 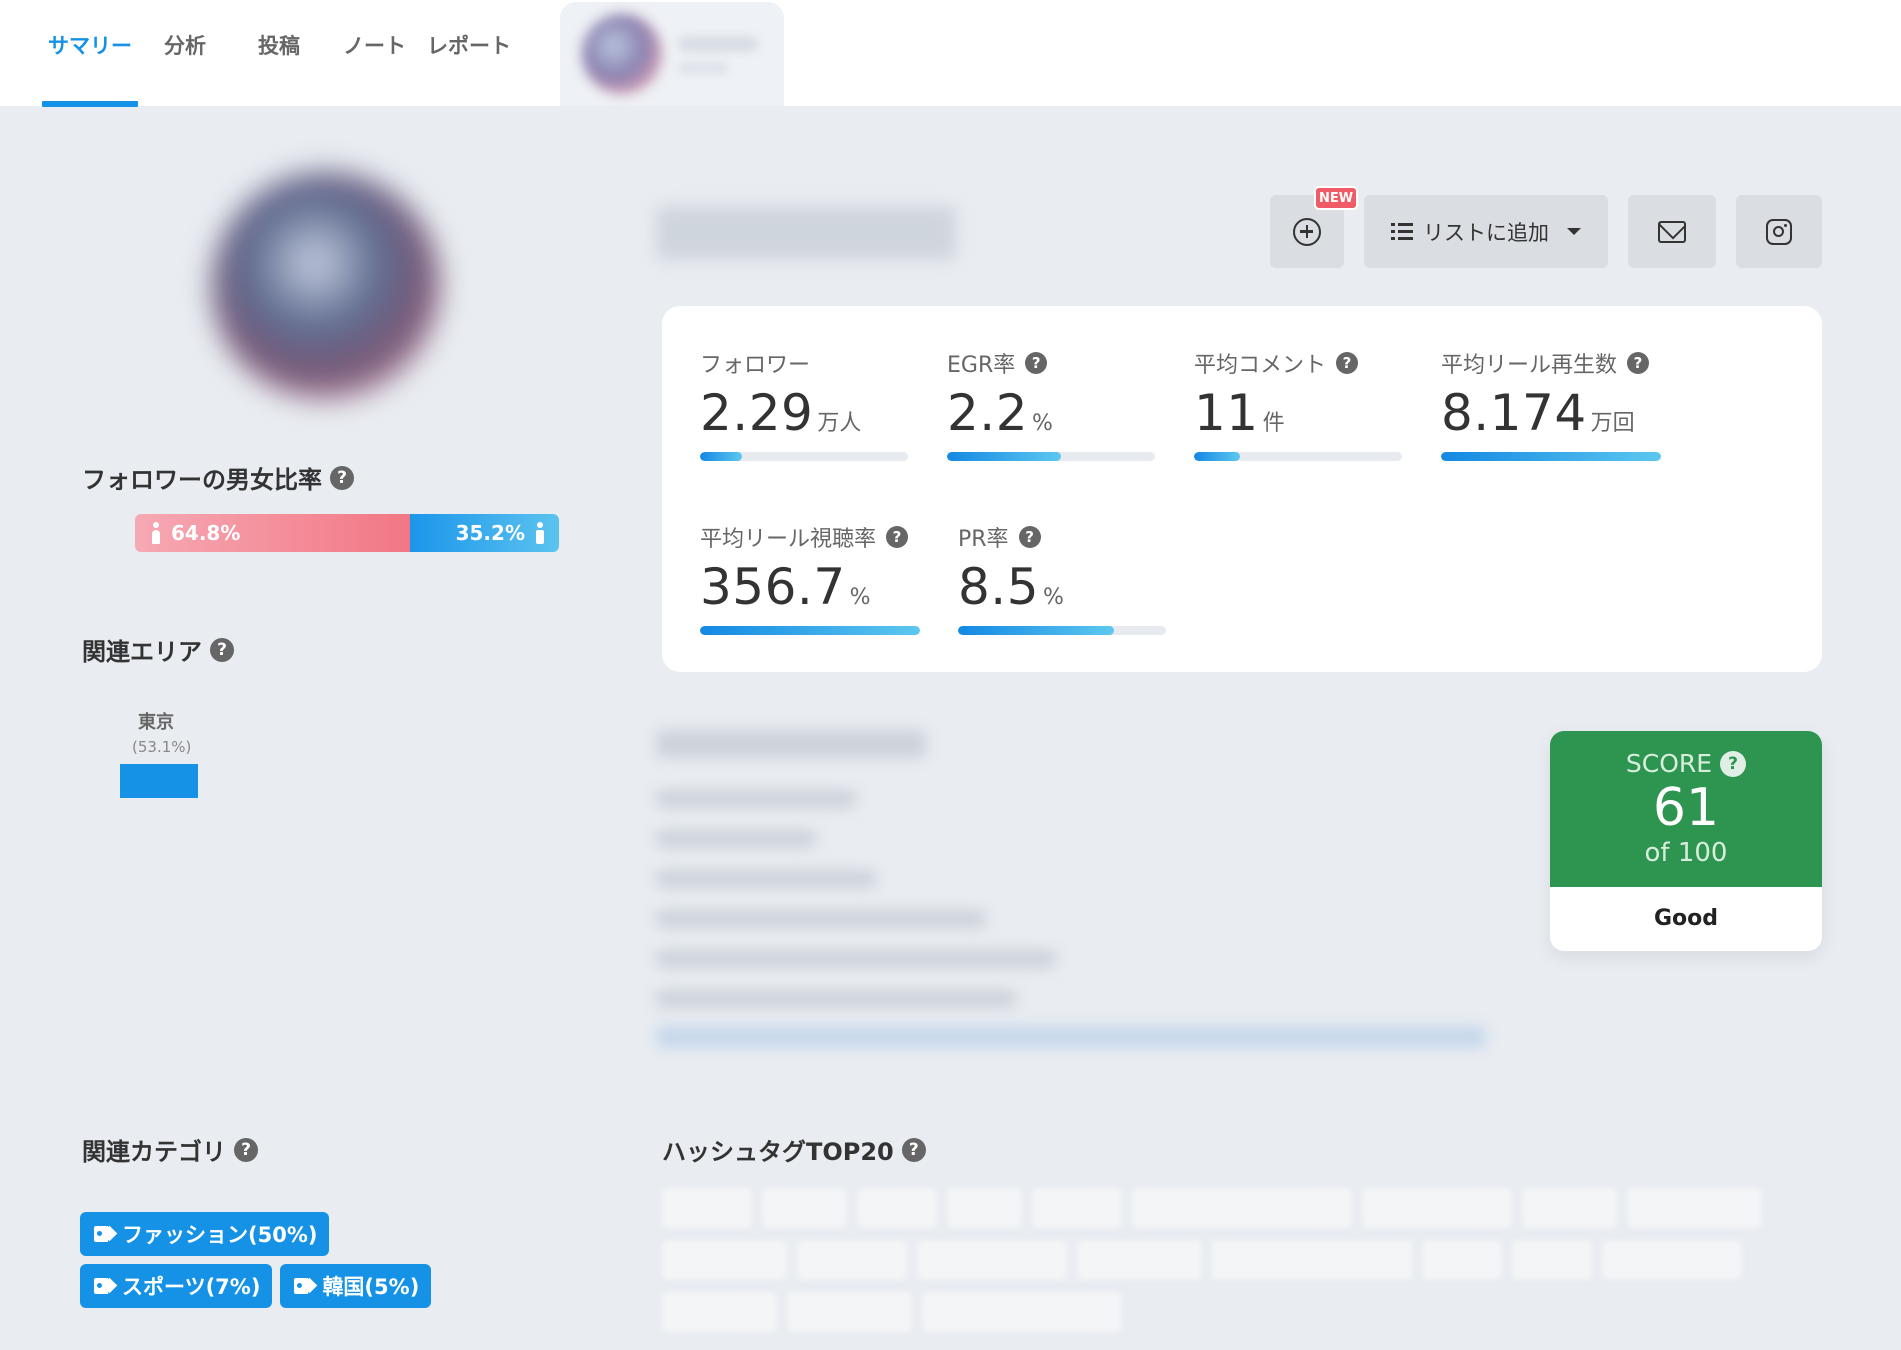 I want to click on tab-summary: サマリー, so click(x=90, y=50).